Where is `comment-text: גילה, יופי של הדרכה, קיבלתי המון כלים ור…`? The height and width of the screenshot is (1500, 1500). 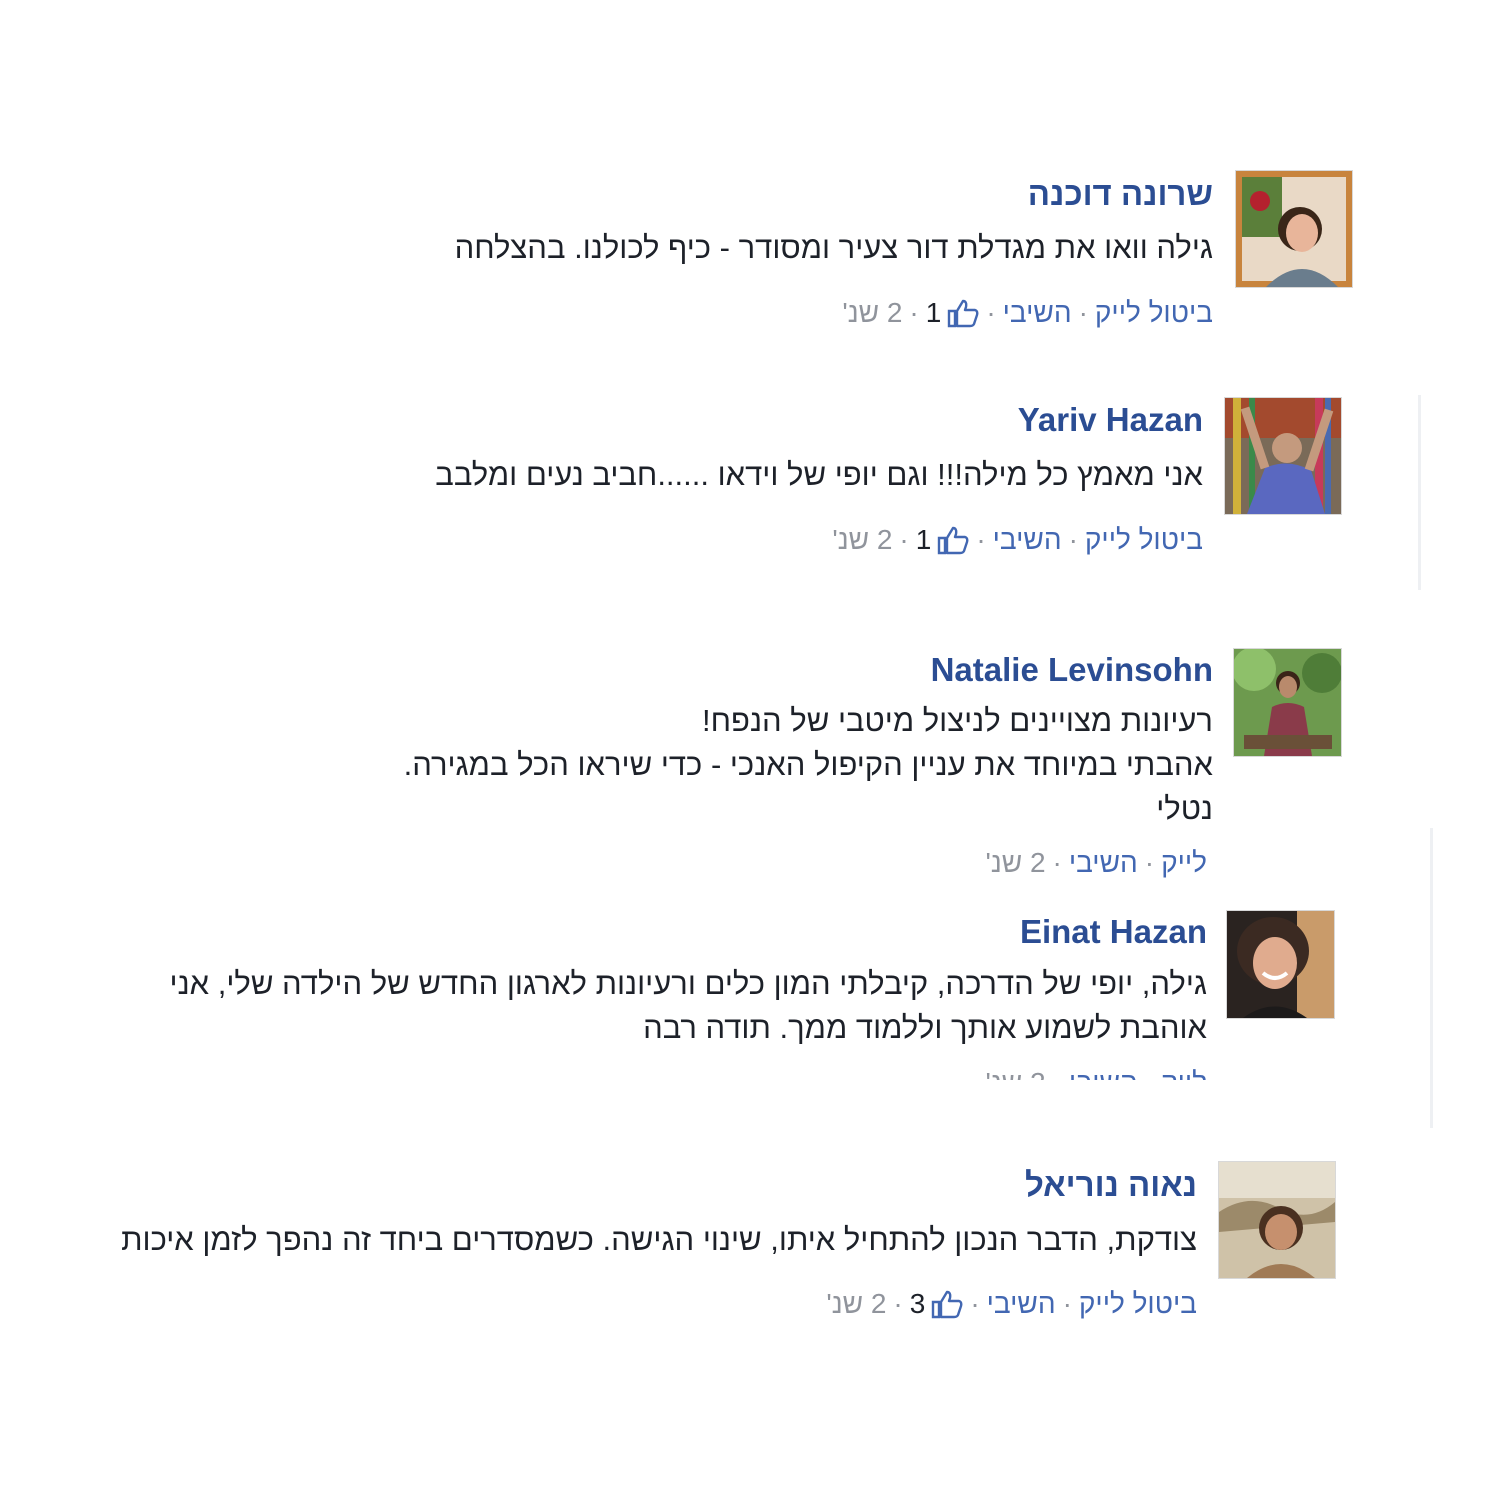
comment-text: גילה, יופי של הדרכה, קיבלתי המון כלים ור… is located at coordinates (688, 1005).